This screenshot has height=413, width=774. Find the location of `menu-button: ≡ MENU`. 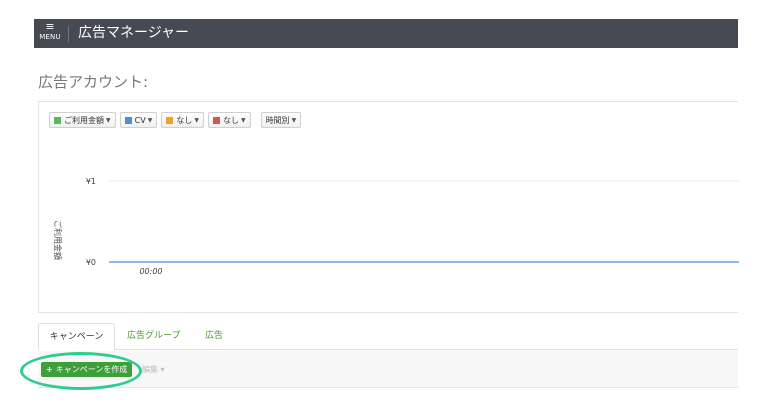

menu-button: ≡ MENU is located at coordinates (50, 33).